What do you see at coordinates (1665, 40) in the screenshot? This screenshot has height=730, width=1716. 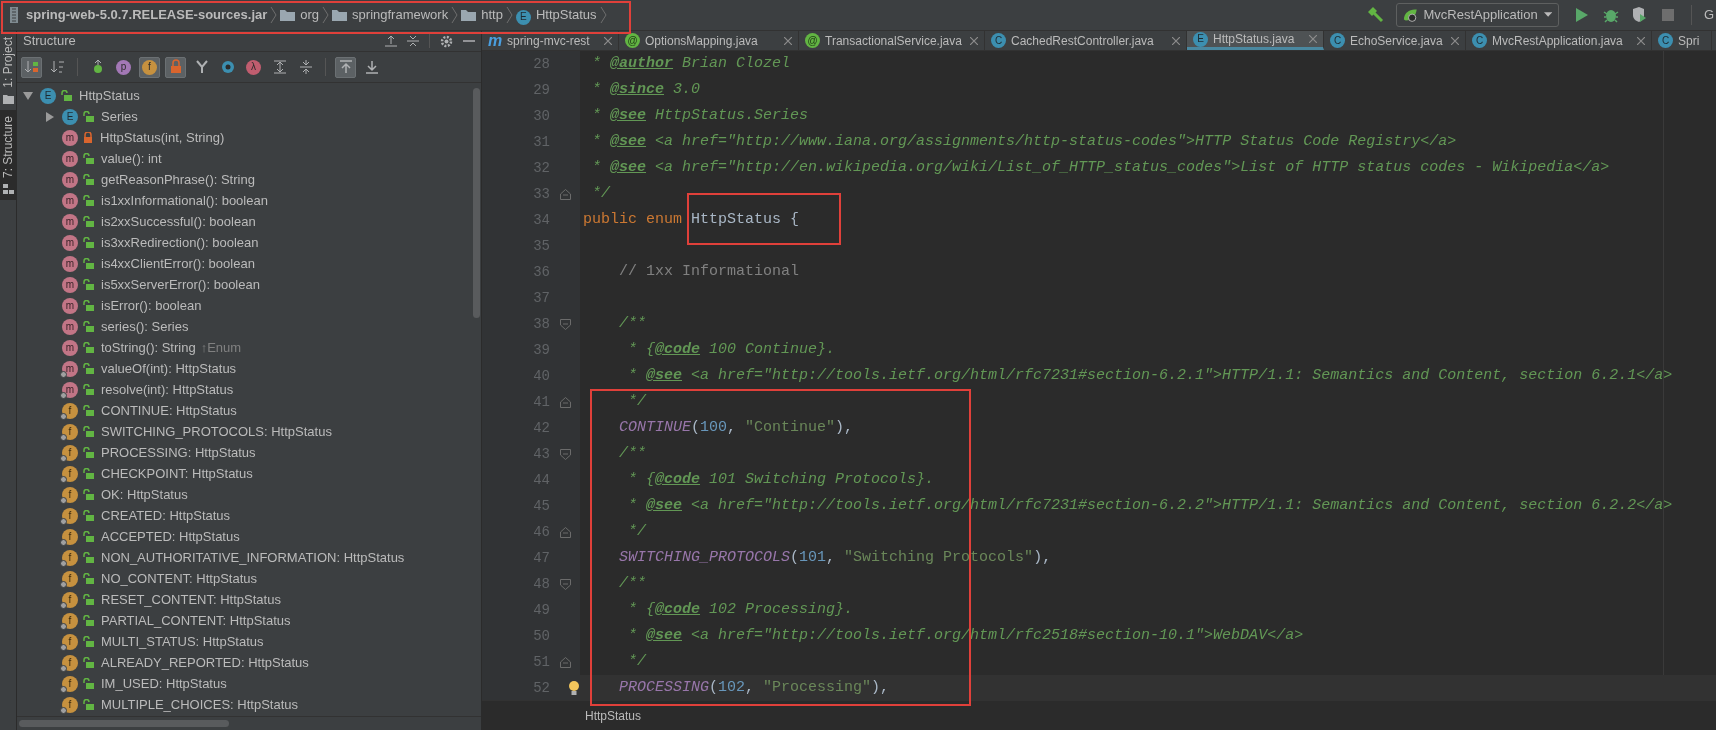 I see `class-icon: C` at bounding box center [1665, 40].